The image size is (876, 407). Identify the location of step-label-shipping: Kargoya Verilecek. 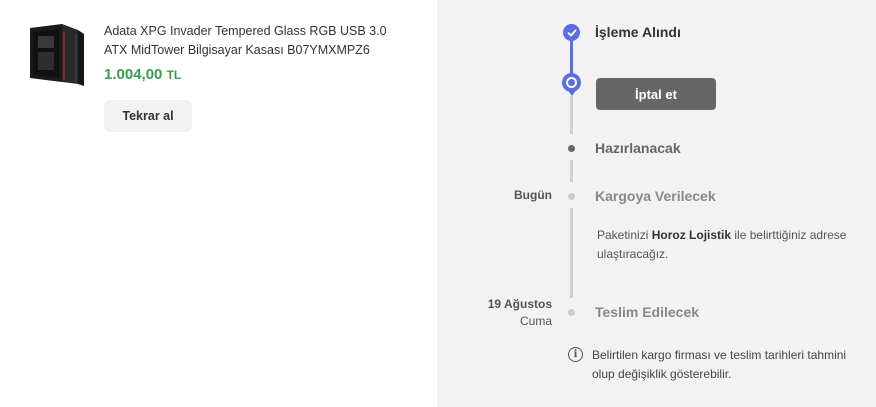
(655, 196).